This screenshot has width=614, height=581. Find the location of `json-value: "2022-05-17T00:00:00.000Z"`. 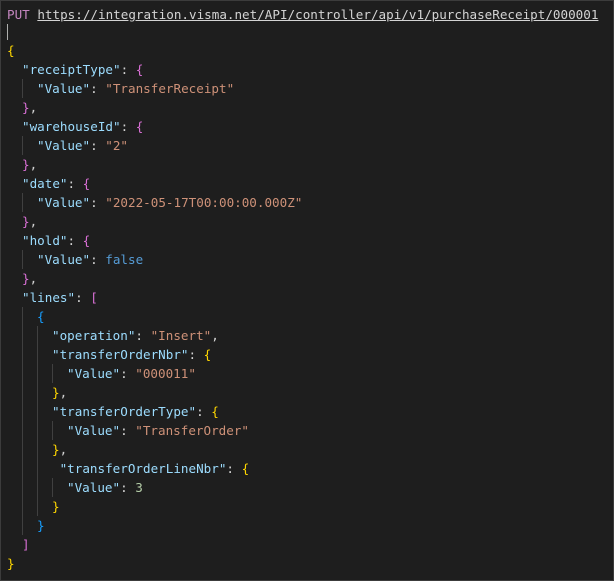

json-value: "2022-05-17T00:00:00.000Z" is located at coordinates (204, 202).